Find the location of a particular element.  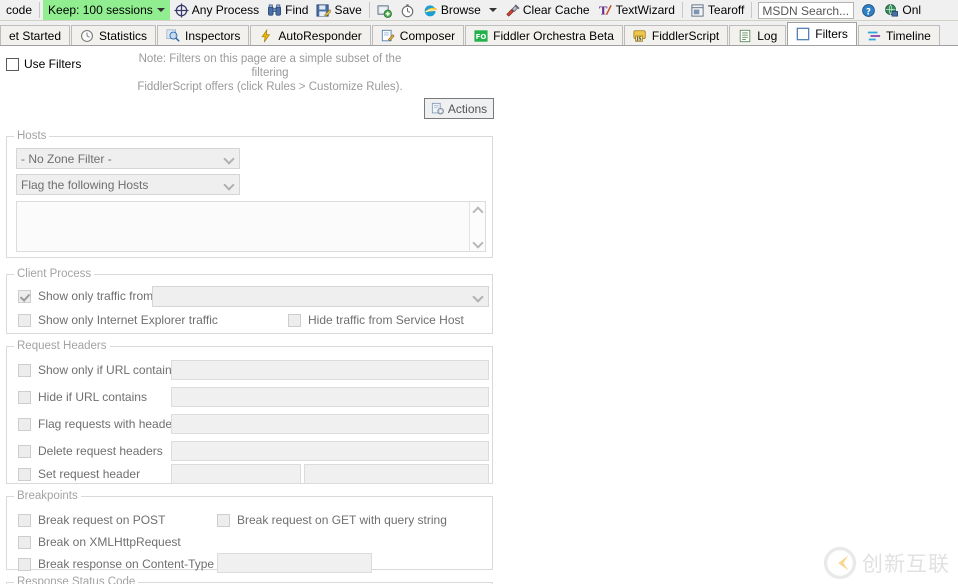

clear-cache-label: Clear Cache is located at coordinates (556, 9).